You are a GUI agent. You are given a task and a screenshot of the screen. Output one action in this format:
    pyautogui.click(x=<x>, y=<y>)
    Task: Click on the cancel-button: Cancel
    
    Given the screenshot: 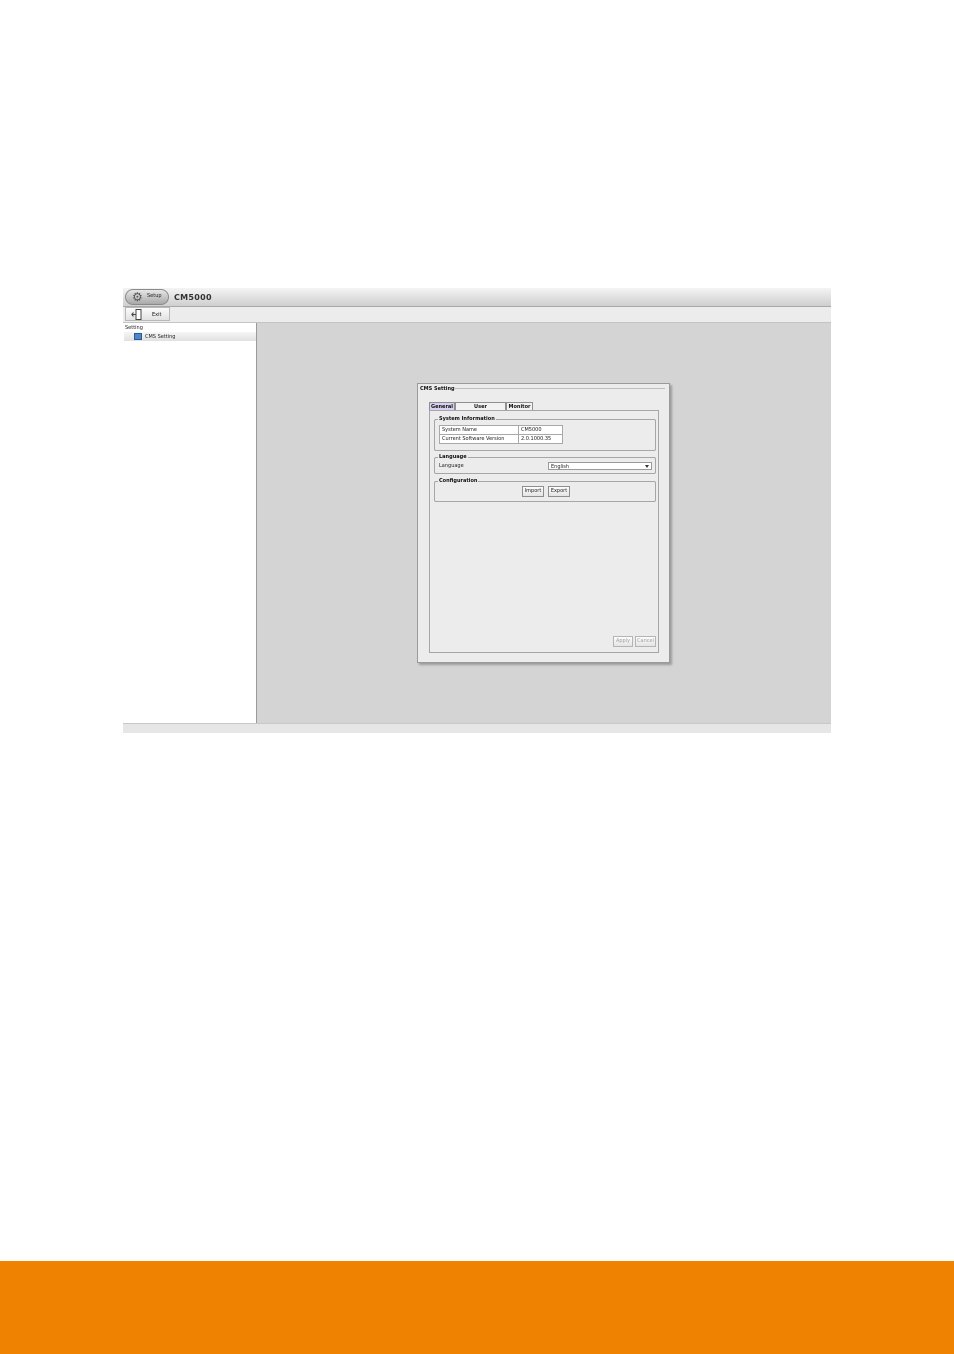 What is the action you would take?
    pyautogui.click(x=645, y=641)
    